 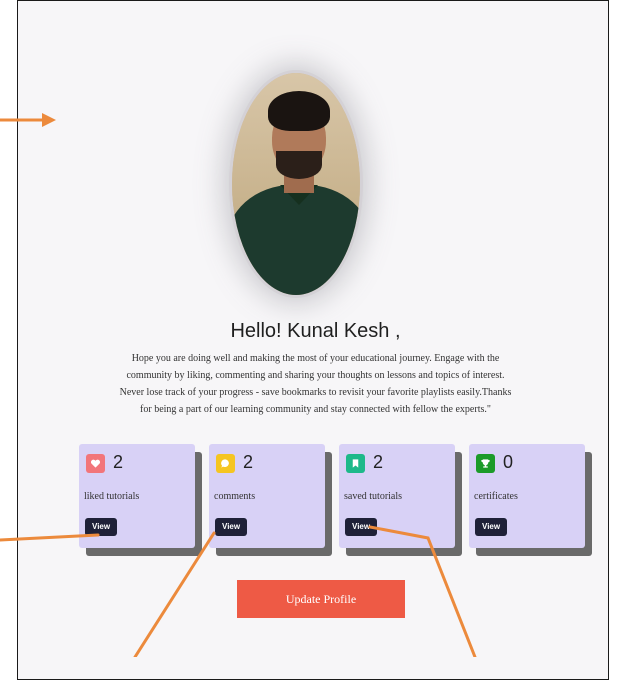 What do you see at coordinates (101, 527) in the screenshot?
I see `view-liked-button: View` at bounding box center [101, 527].